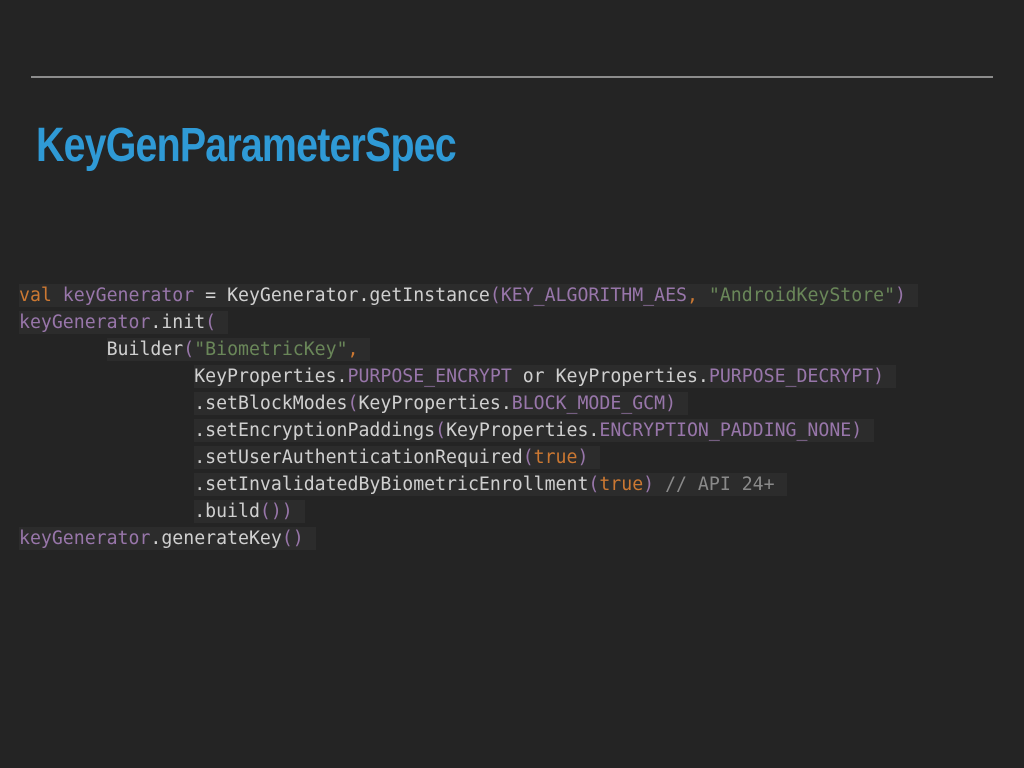  I want to click on code-token: .setEncryptionPaddings, so click(315, 430).